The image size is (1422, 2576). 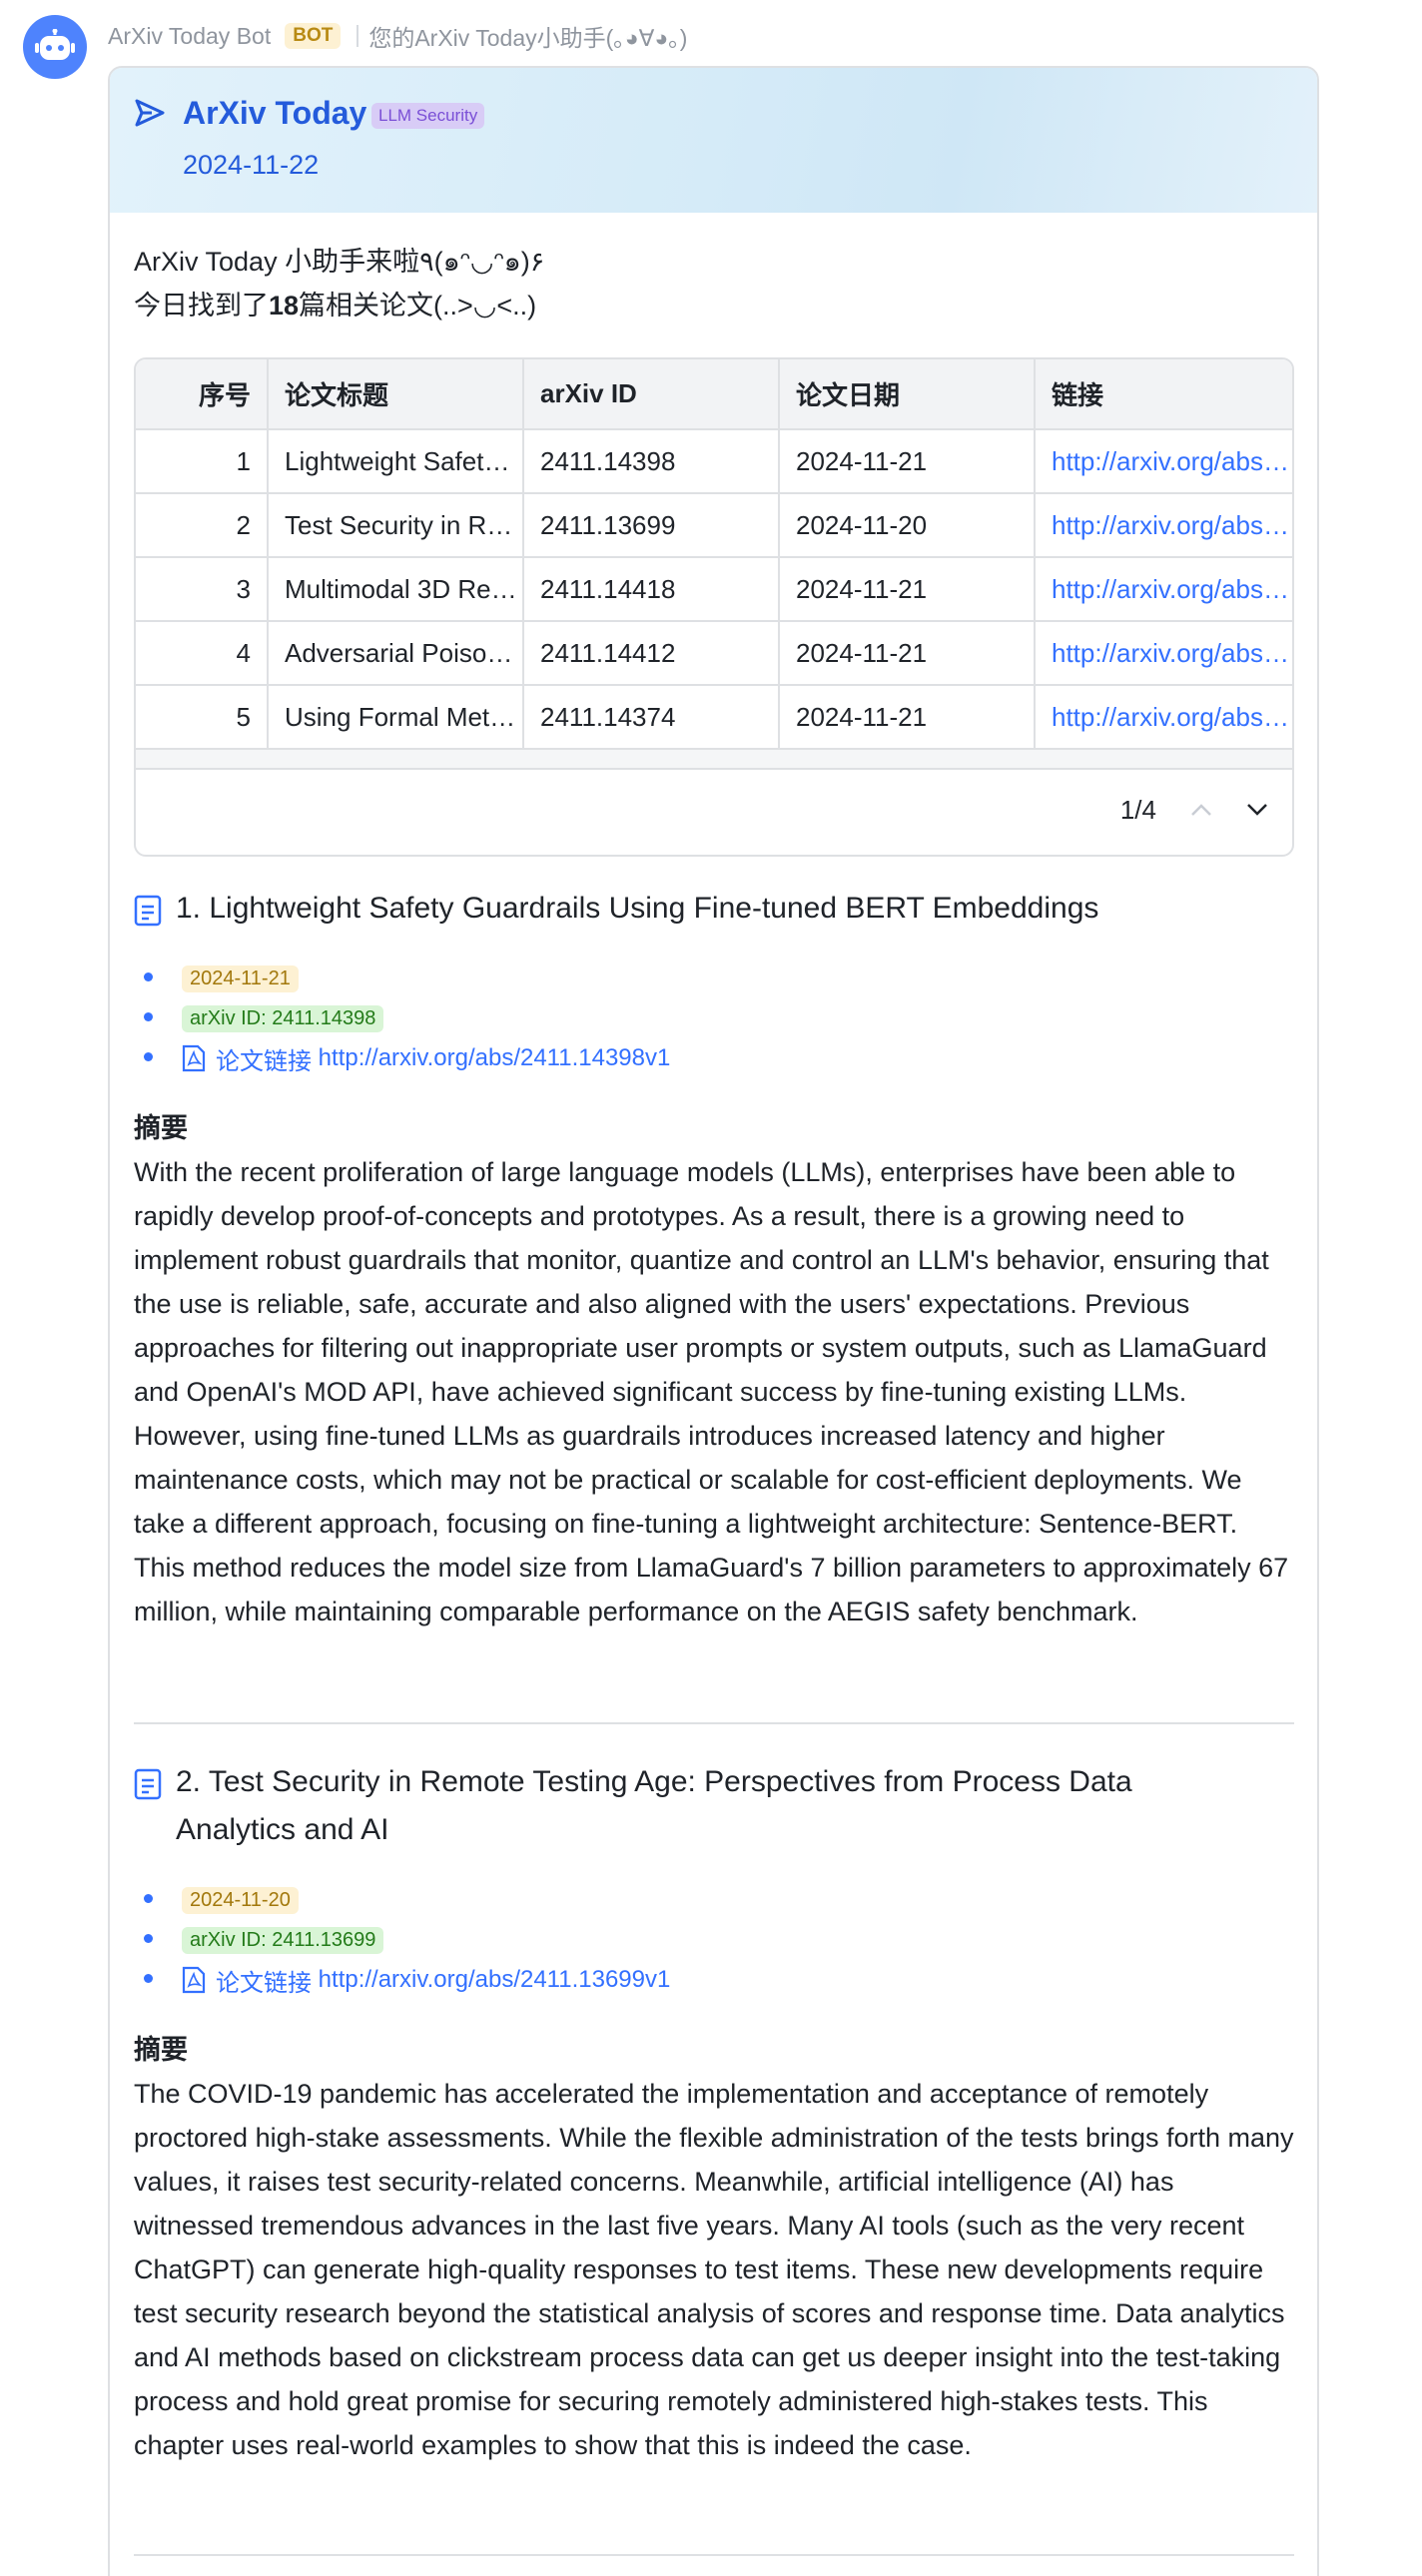 What do you see at coordinates (201, 306) in the screenshot?
I see `intro-prefix: 今日找到了` at bounding box center [201, 306].